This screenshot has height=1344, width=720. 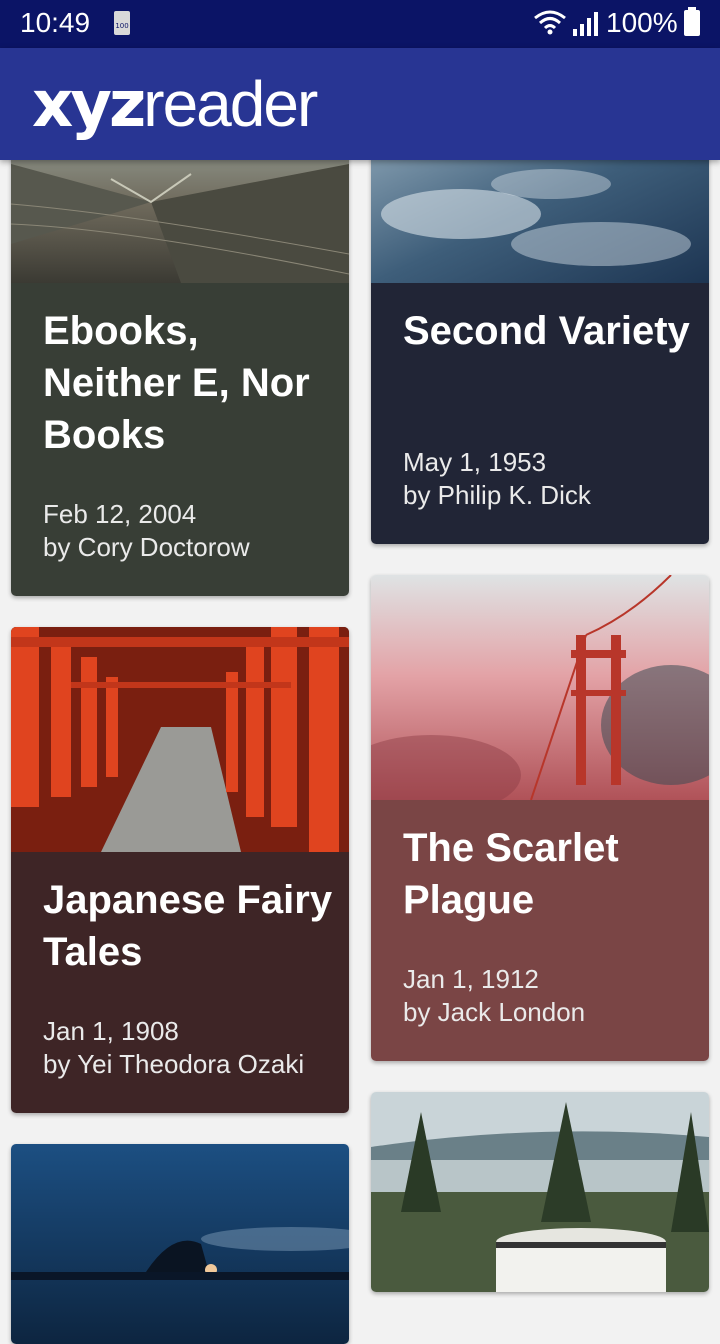 What do you see at coordinates (230, 104) in the screenshot?
I see `logo-light-text: reader` at bounding box center [230, 104].